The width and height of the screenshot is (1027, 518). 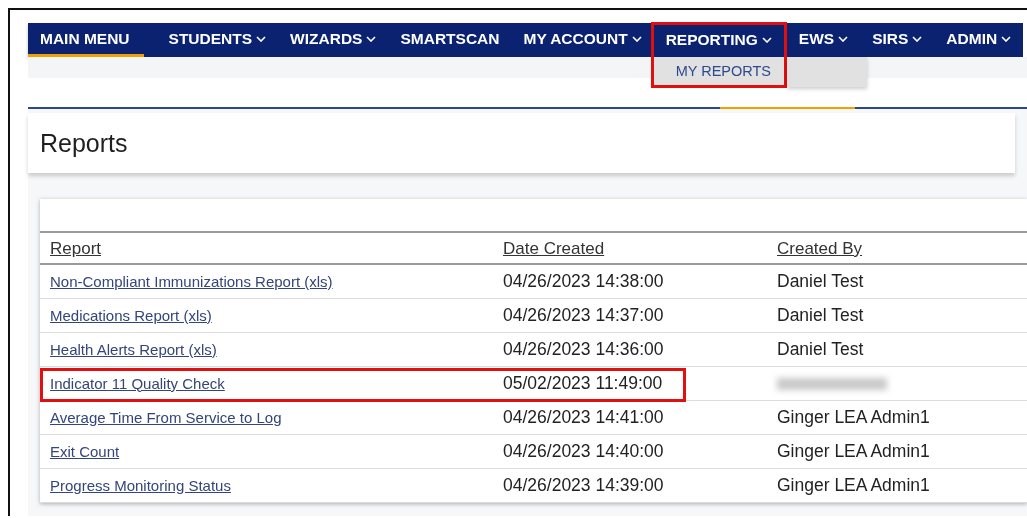 I want to click on menu-item: MY REPORTS, so click(x=712, y=71).